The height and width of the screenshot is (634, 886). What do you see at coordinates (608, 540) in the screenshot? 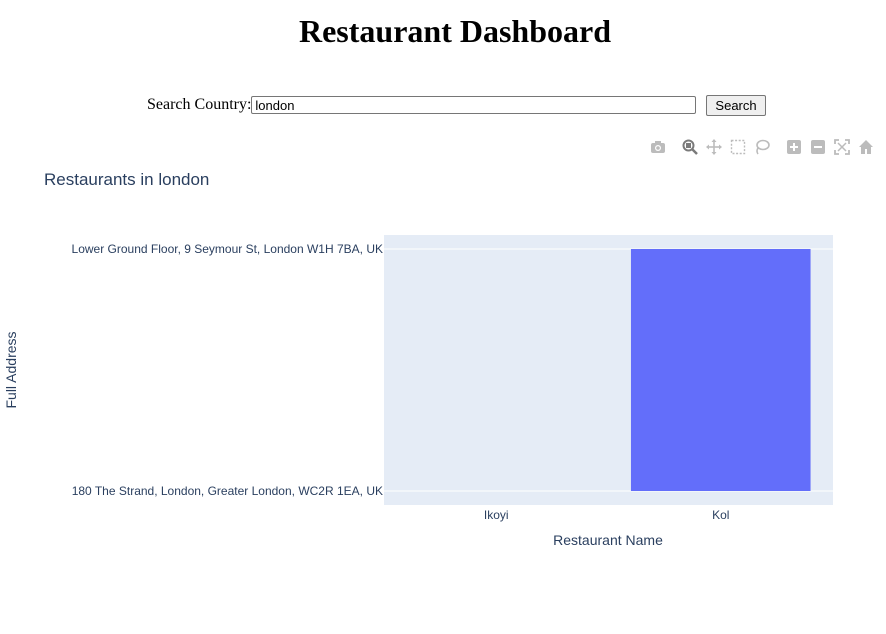
I see `x-axis-title: Restaurant Name` at bounding box center [608, 540].